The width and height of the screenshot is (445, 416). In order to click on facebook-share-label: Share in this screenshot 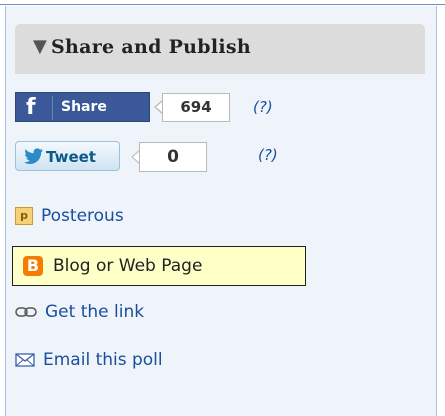, I will do `click(84, 107)`.